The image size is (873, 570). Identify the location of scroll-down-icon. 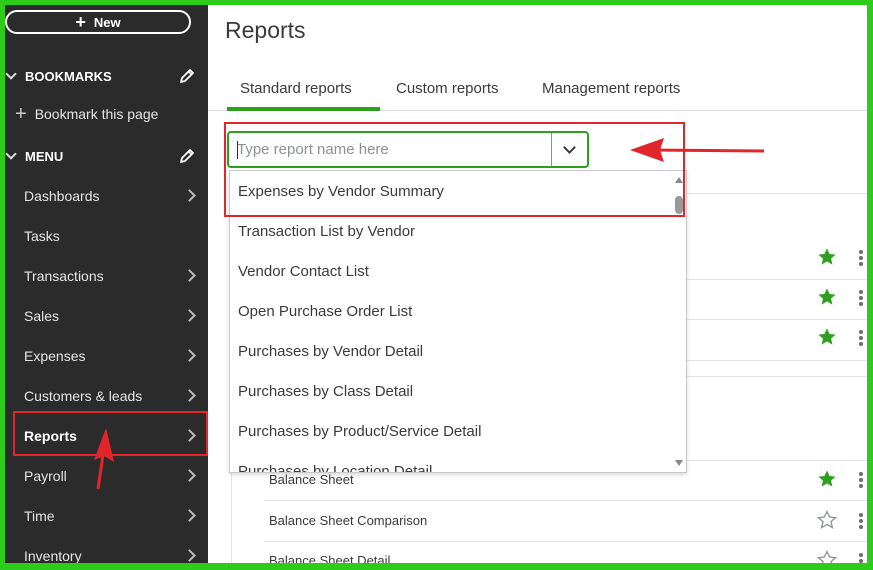
(679, 463).